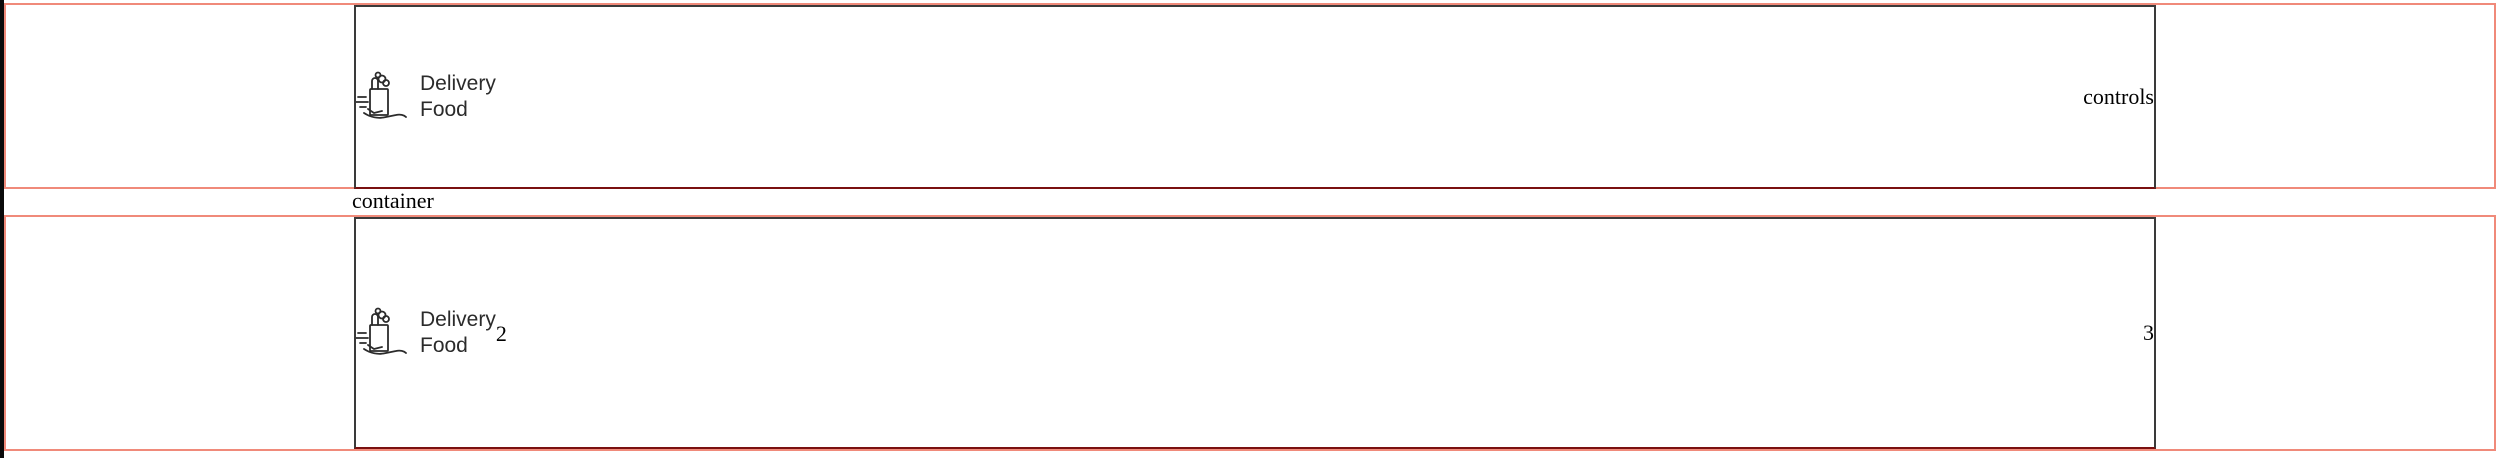 Image resolution: width=2499 pixels, height=458 pixels. I want to click on logo: Delivery Food, so click(426, 97).